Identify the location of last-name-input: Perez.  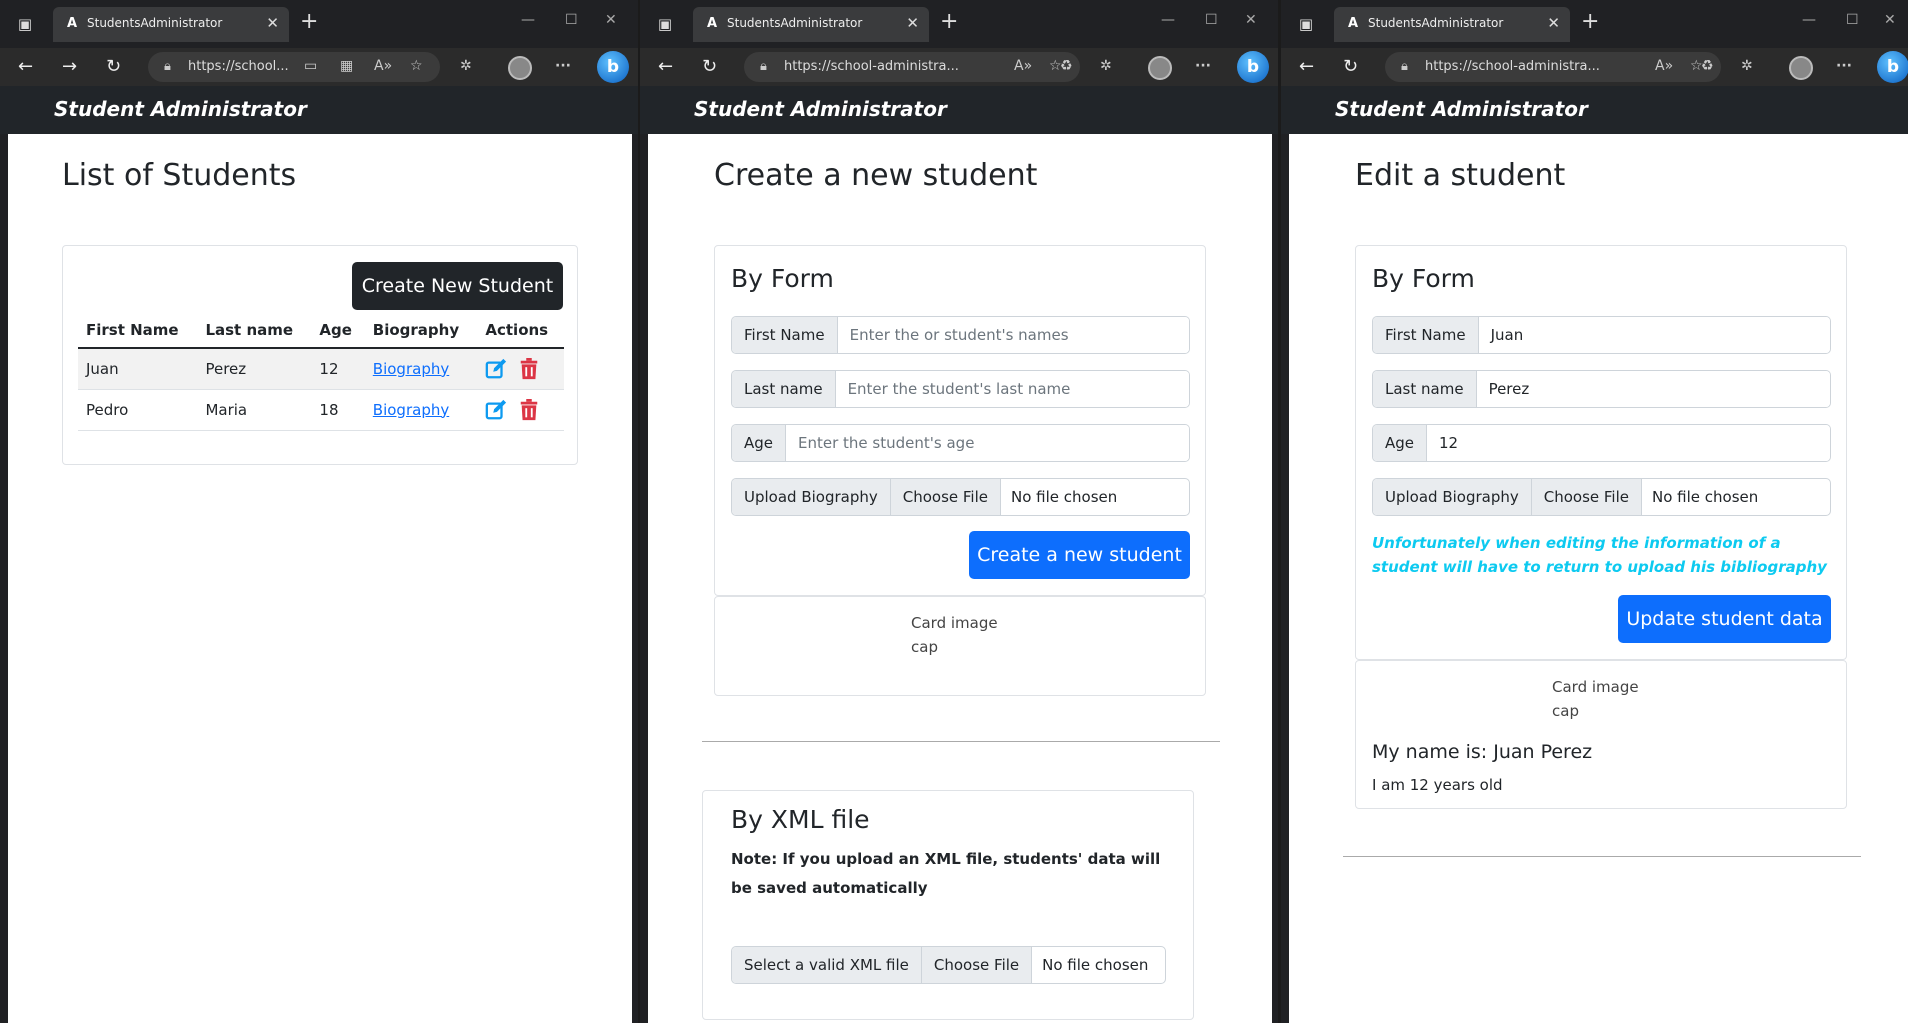
(1653, 389).